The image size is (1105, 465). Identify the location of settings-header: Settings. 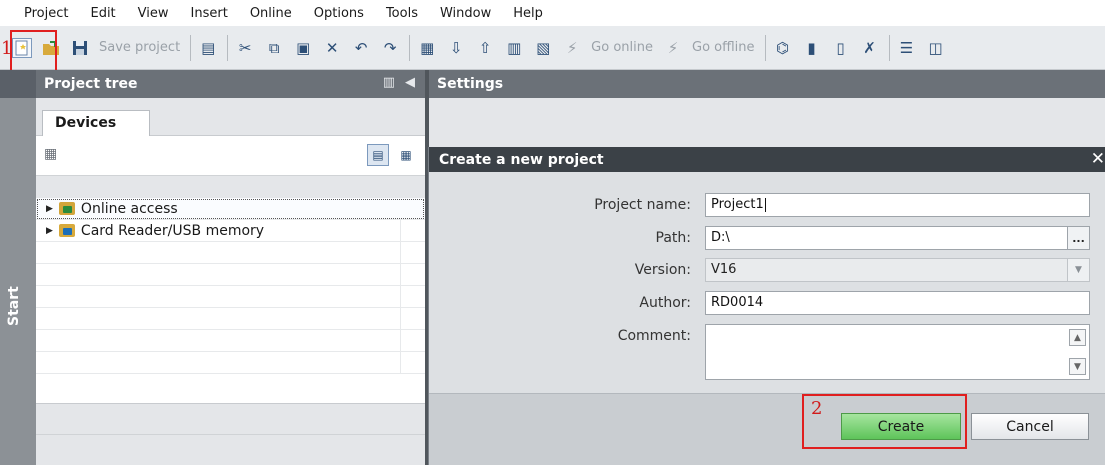
(767, 84).